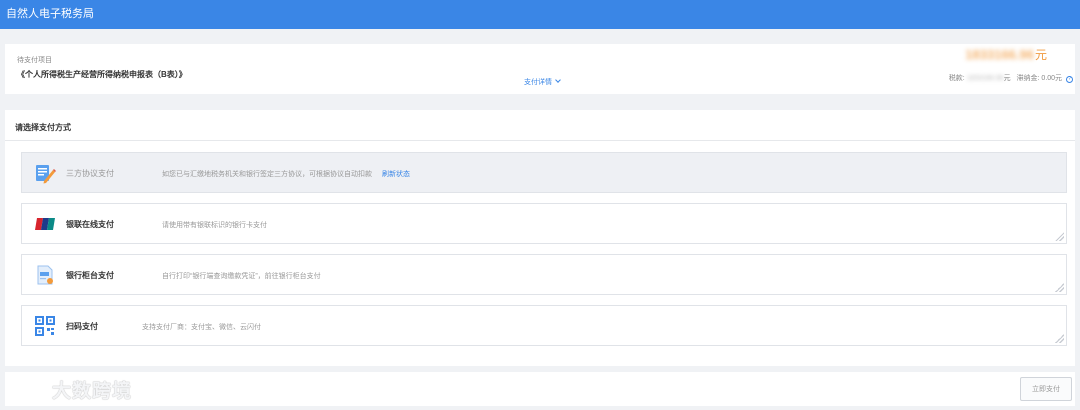  I want to click on tax-label: 税款:, so click(956, 78).